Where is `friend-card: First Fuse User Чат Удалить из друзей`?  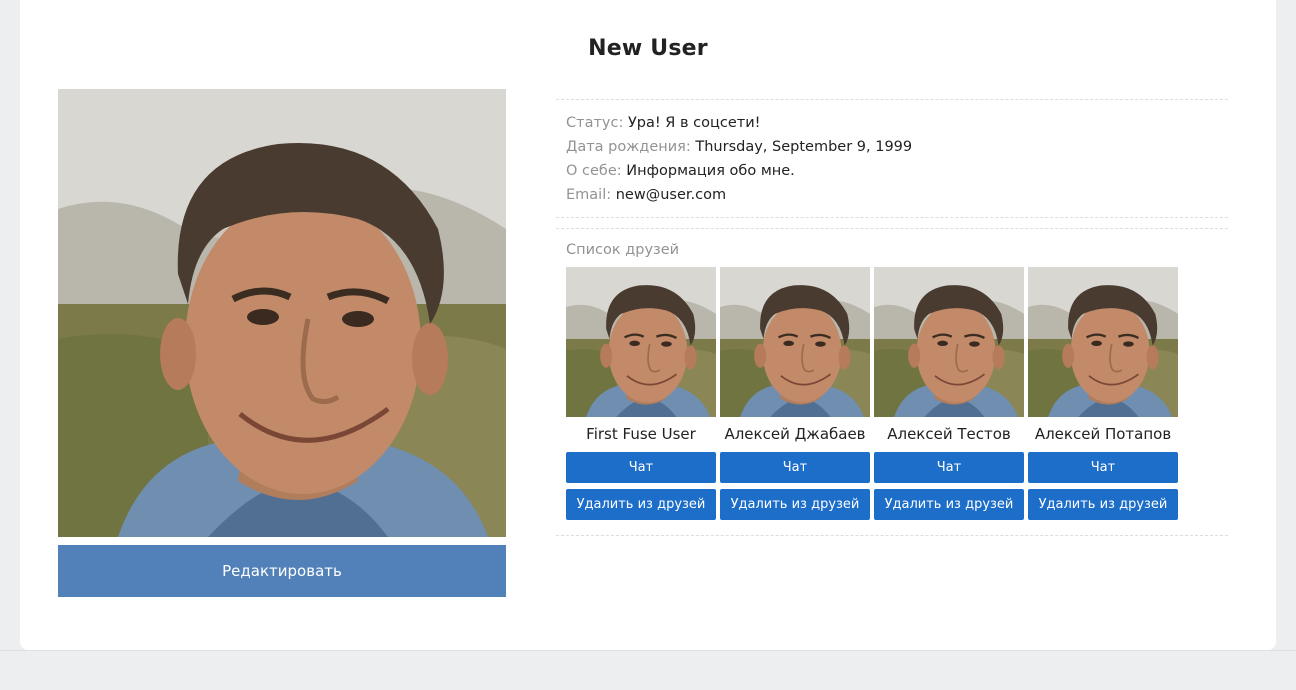 friend-card: First Fuse User Чат Удалить из друзей is located at coordinates (641, 393).